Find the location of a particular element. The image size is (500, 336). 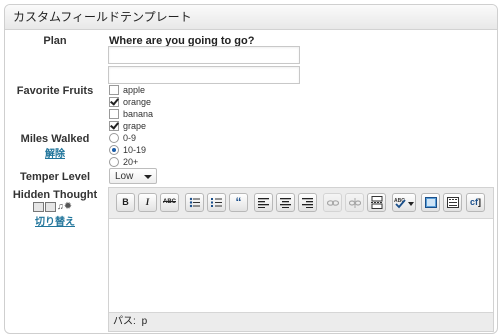

miles-reset-link: 解除 is located at coordinates (55, 152).